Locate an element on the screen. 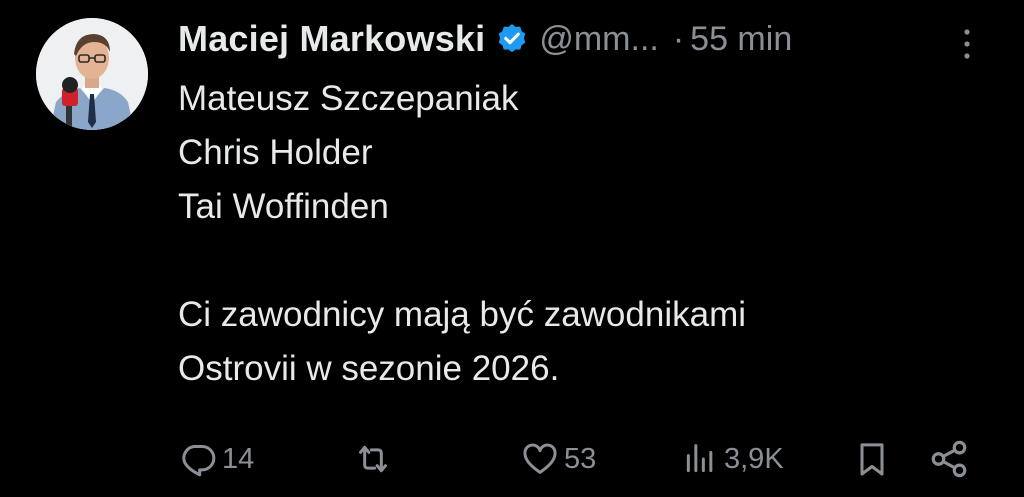 The height and width of the screenshot is (497, 1024). repost-button is located at coordinates (375, 459).